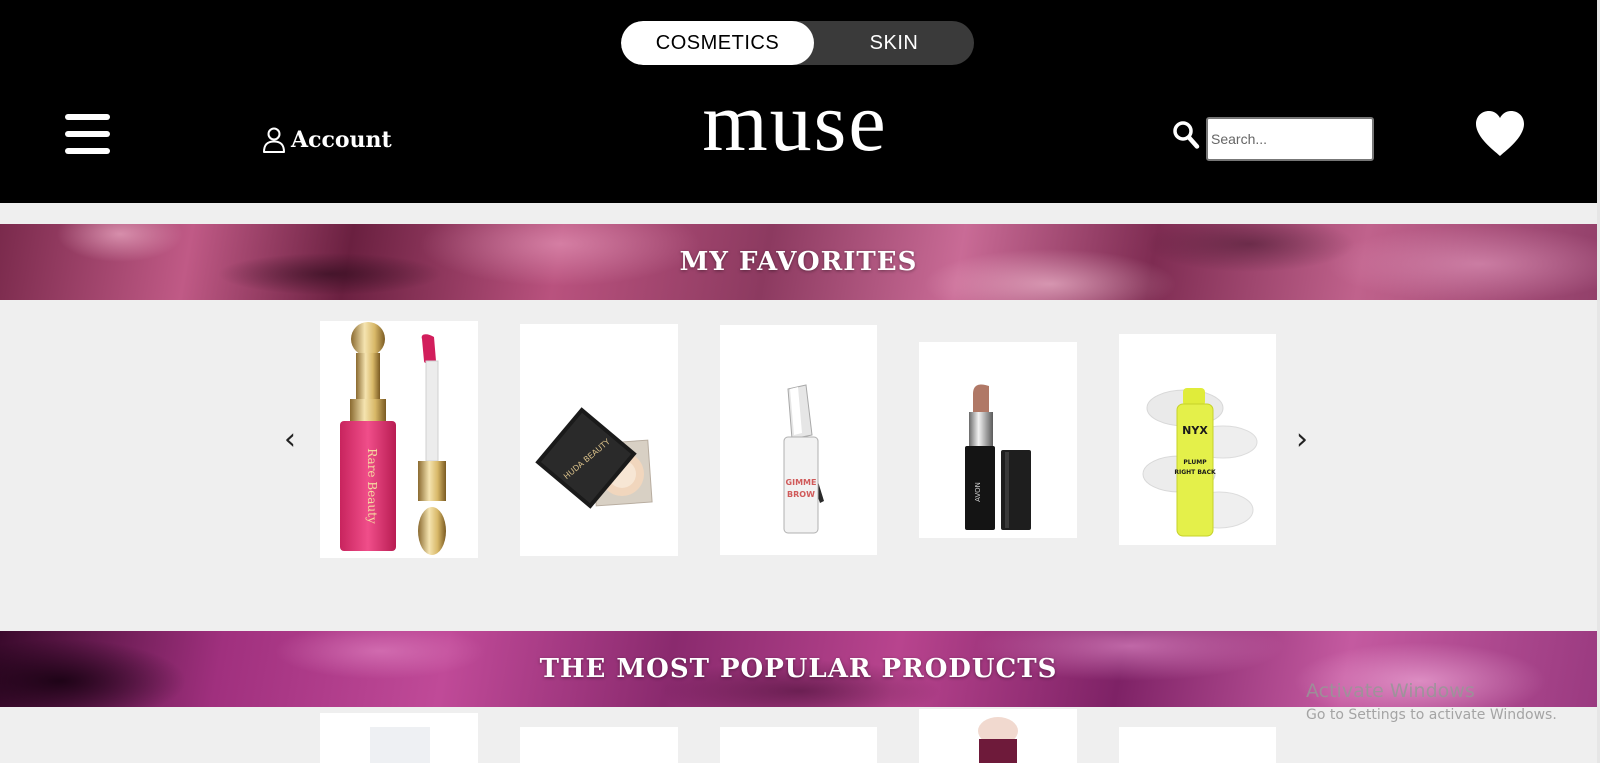  What do you see at coordinates (1195, 462) in the screenshot?
I see `svg-text: PLUMP` at bounding box center [1195, 462].